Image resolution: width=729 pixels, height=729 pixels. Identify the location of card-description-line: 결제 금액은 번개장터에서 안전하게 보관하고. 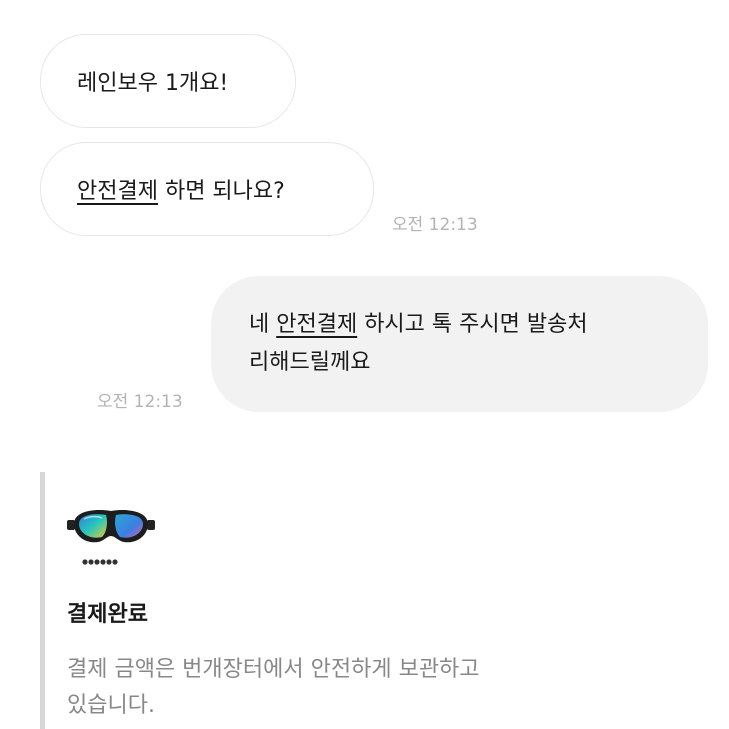
(273, 669).